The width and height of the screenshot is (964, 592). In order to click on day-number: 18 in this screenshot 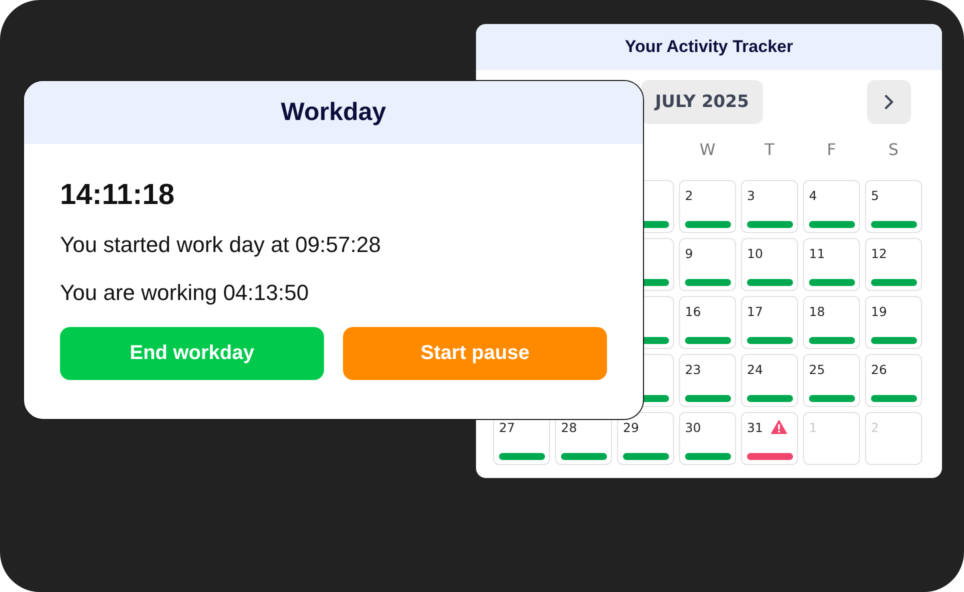, I will do `click(817, 311)`.